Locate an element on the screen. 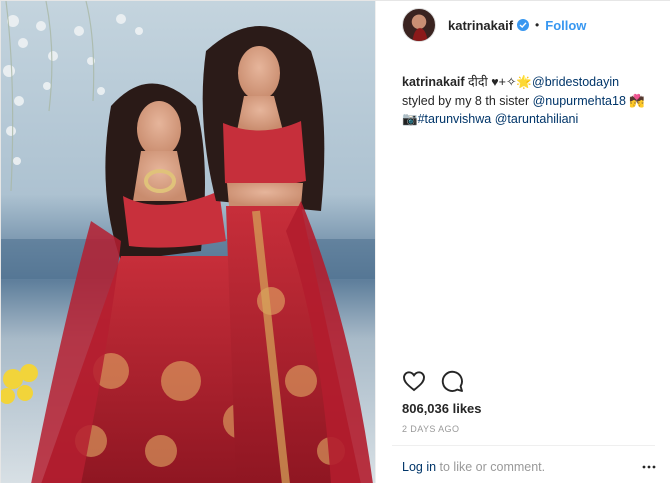  caption-username: katrinakaif is located at coordinates (433, 82).